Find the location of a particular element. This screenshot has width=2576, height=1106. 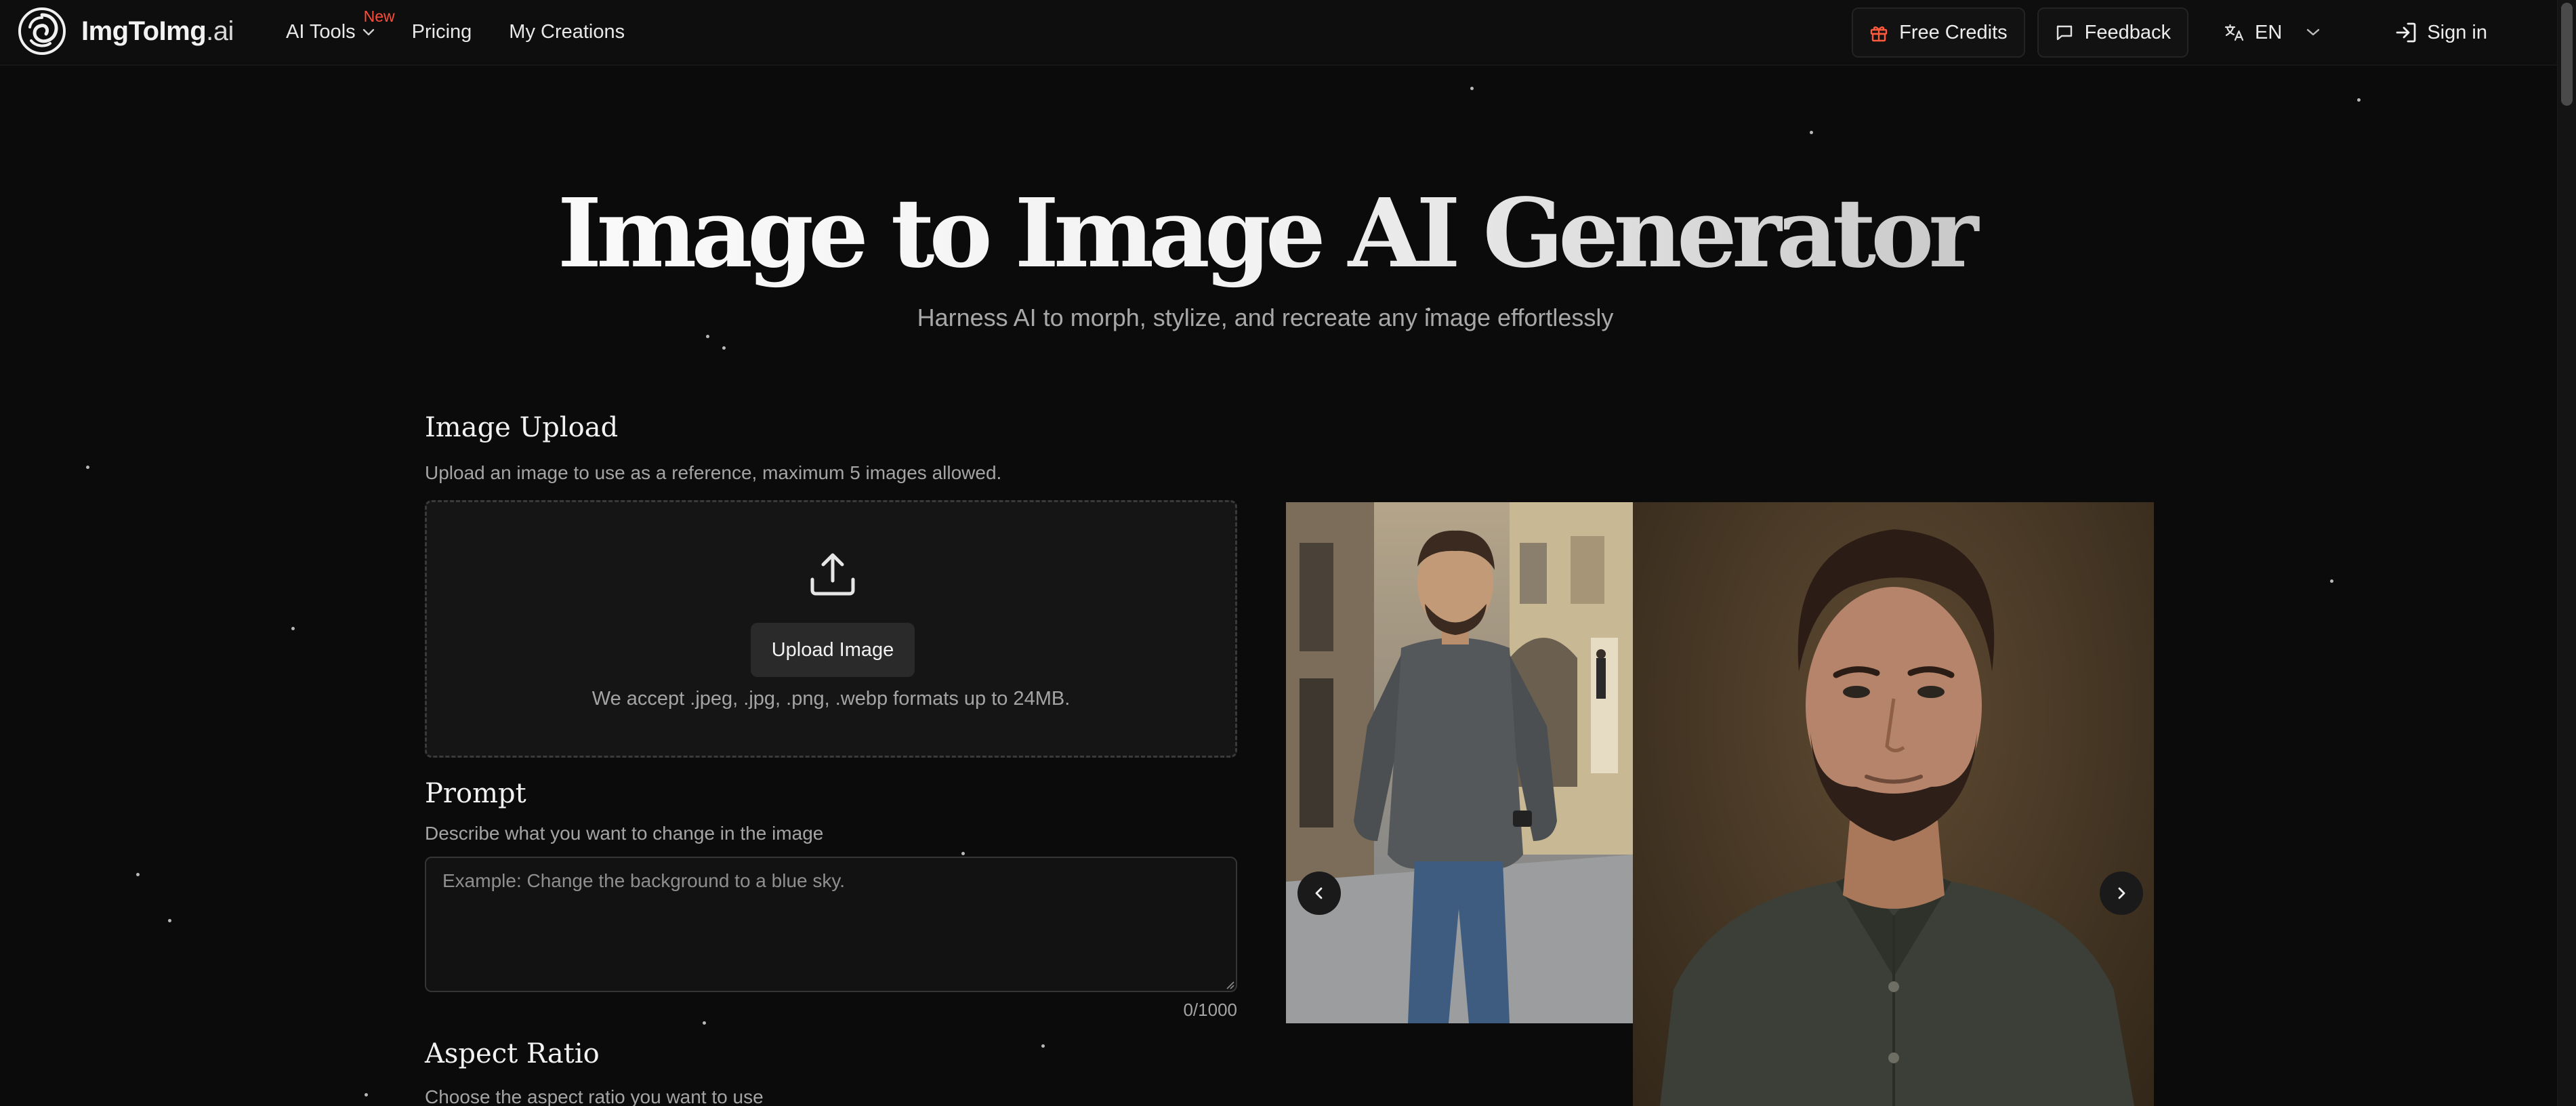

carousel-previous-button is located at coordinates (1319, 893).